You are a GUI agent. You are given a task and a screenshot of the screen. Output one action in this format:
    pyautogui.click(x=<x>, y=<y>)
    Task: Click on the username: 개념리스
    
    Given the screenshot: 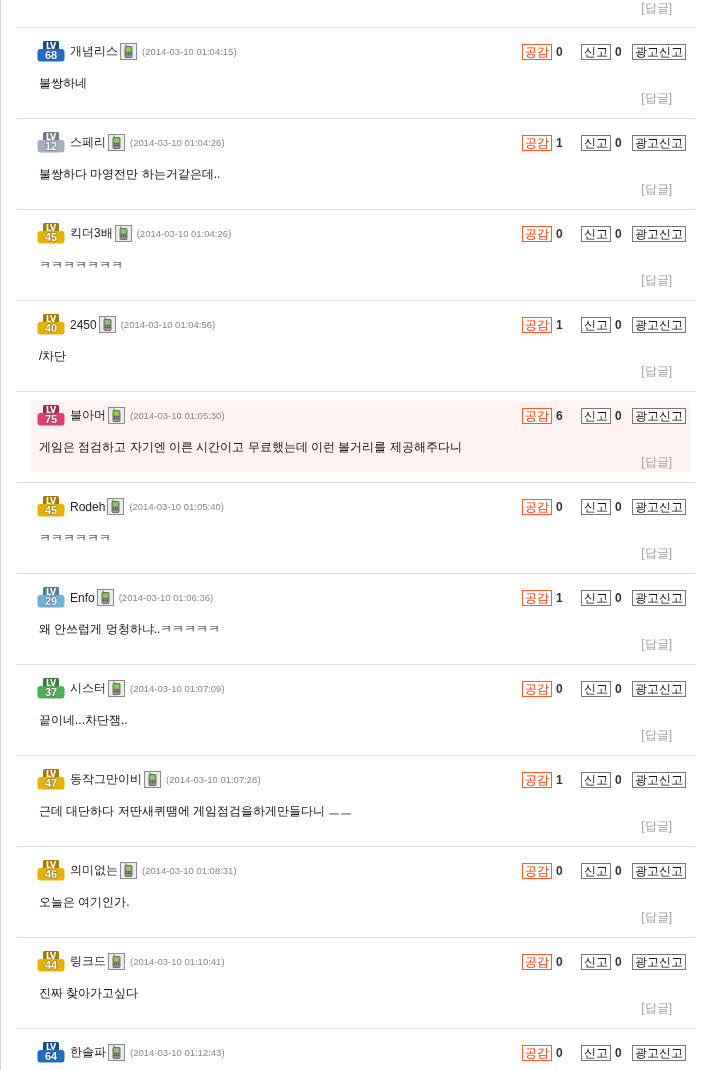 What is the action you would take?
    pyautogui.click(x=94, y=51)
    